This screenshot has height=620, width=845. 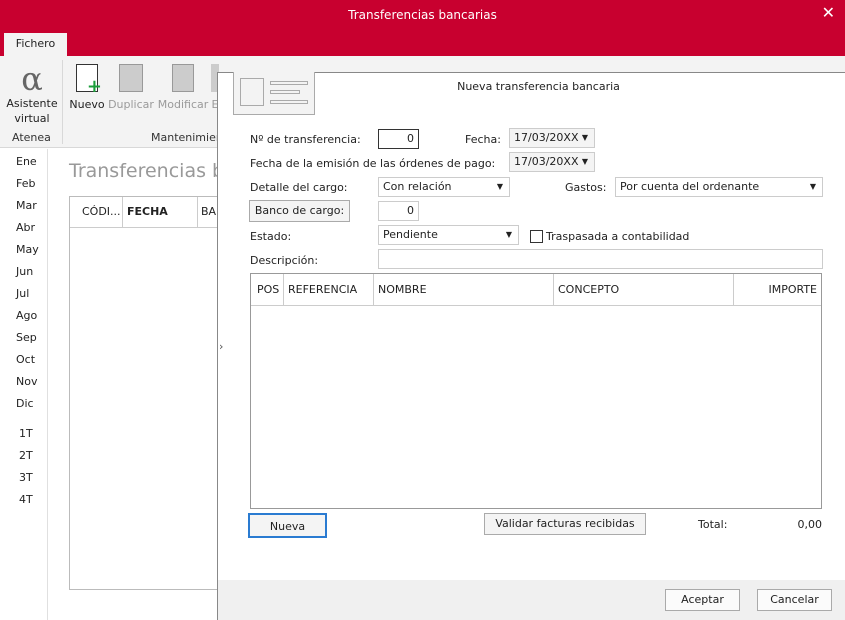 What do you see at coordinates (160, 212) in the screenshot?
I see `column-header-fecha: FECHA` at bounding box center [160, 212].